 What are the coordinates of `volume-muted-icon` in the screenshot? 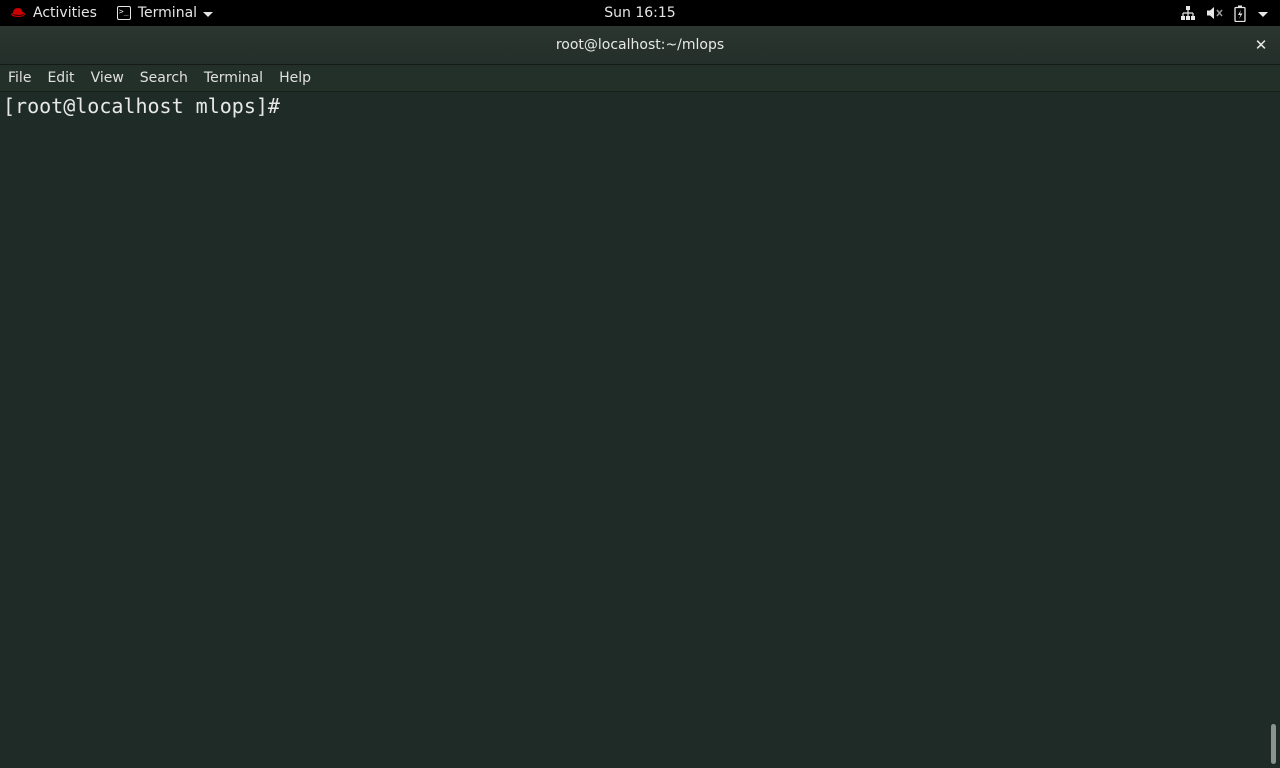 It's located at (1215, 13).